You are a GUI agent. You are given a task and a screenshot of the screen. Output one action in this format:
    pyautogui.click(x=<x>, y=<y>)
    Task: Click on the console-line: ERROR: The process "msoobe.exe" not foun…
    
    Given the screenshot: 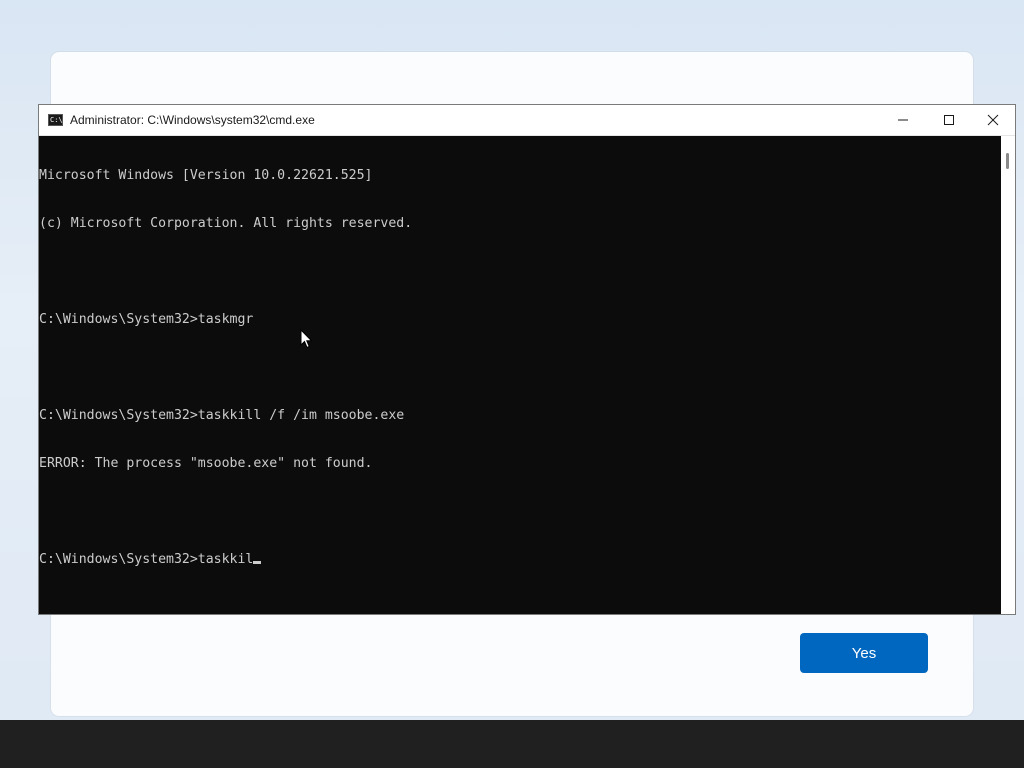 What is the action you would take?
    pyautogui.click(x=206, y=463)
    